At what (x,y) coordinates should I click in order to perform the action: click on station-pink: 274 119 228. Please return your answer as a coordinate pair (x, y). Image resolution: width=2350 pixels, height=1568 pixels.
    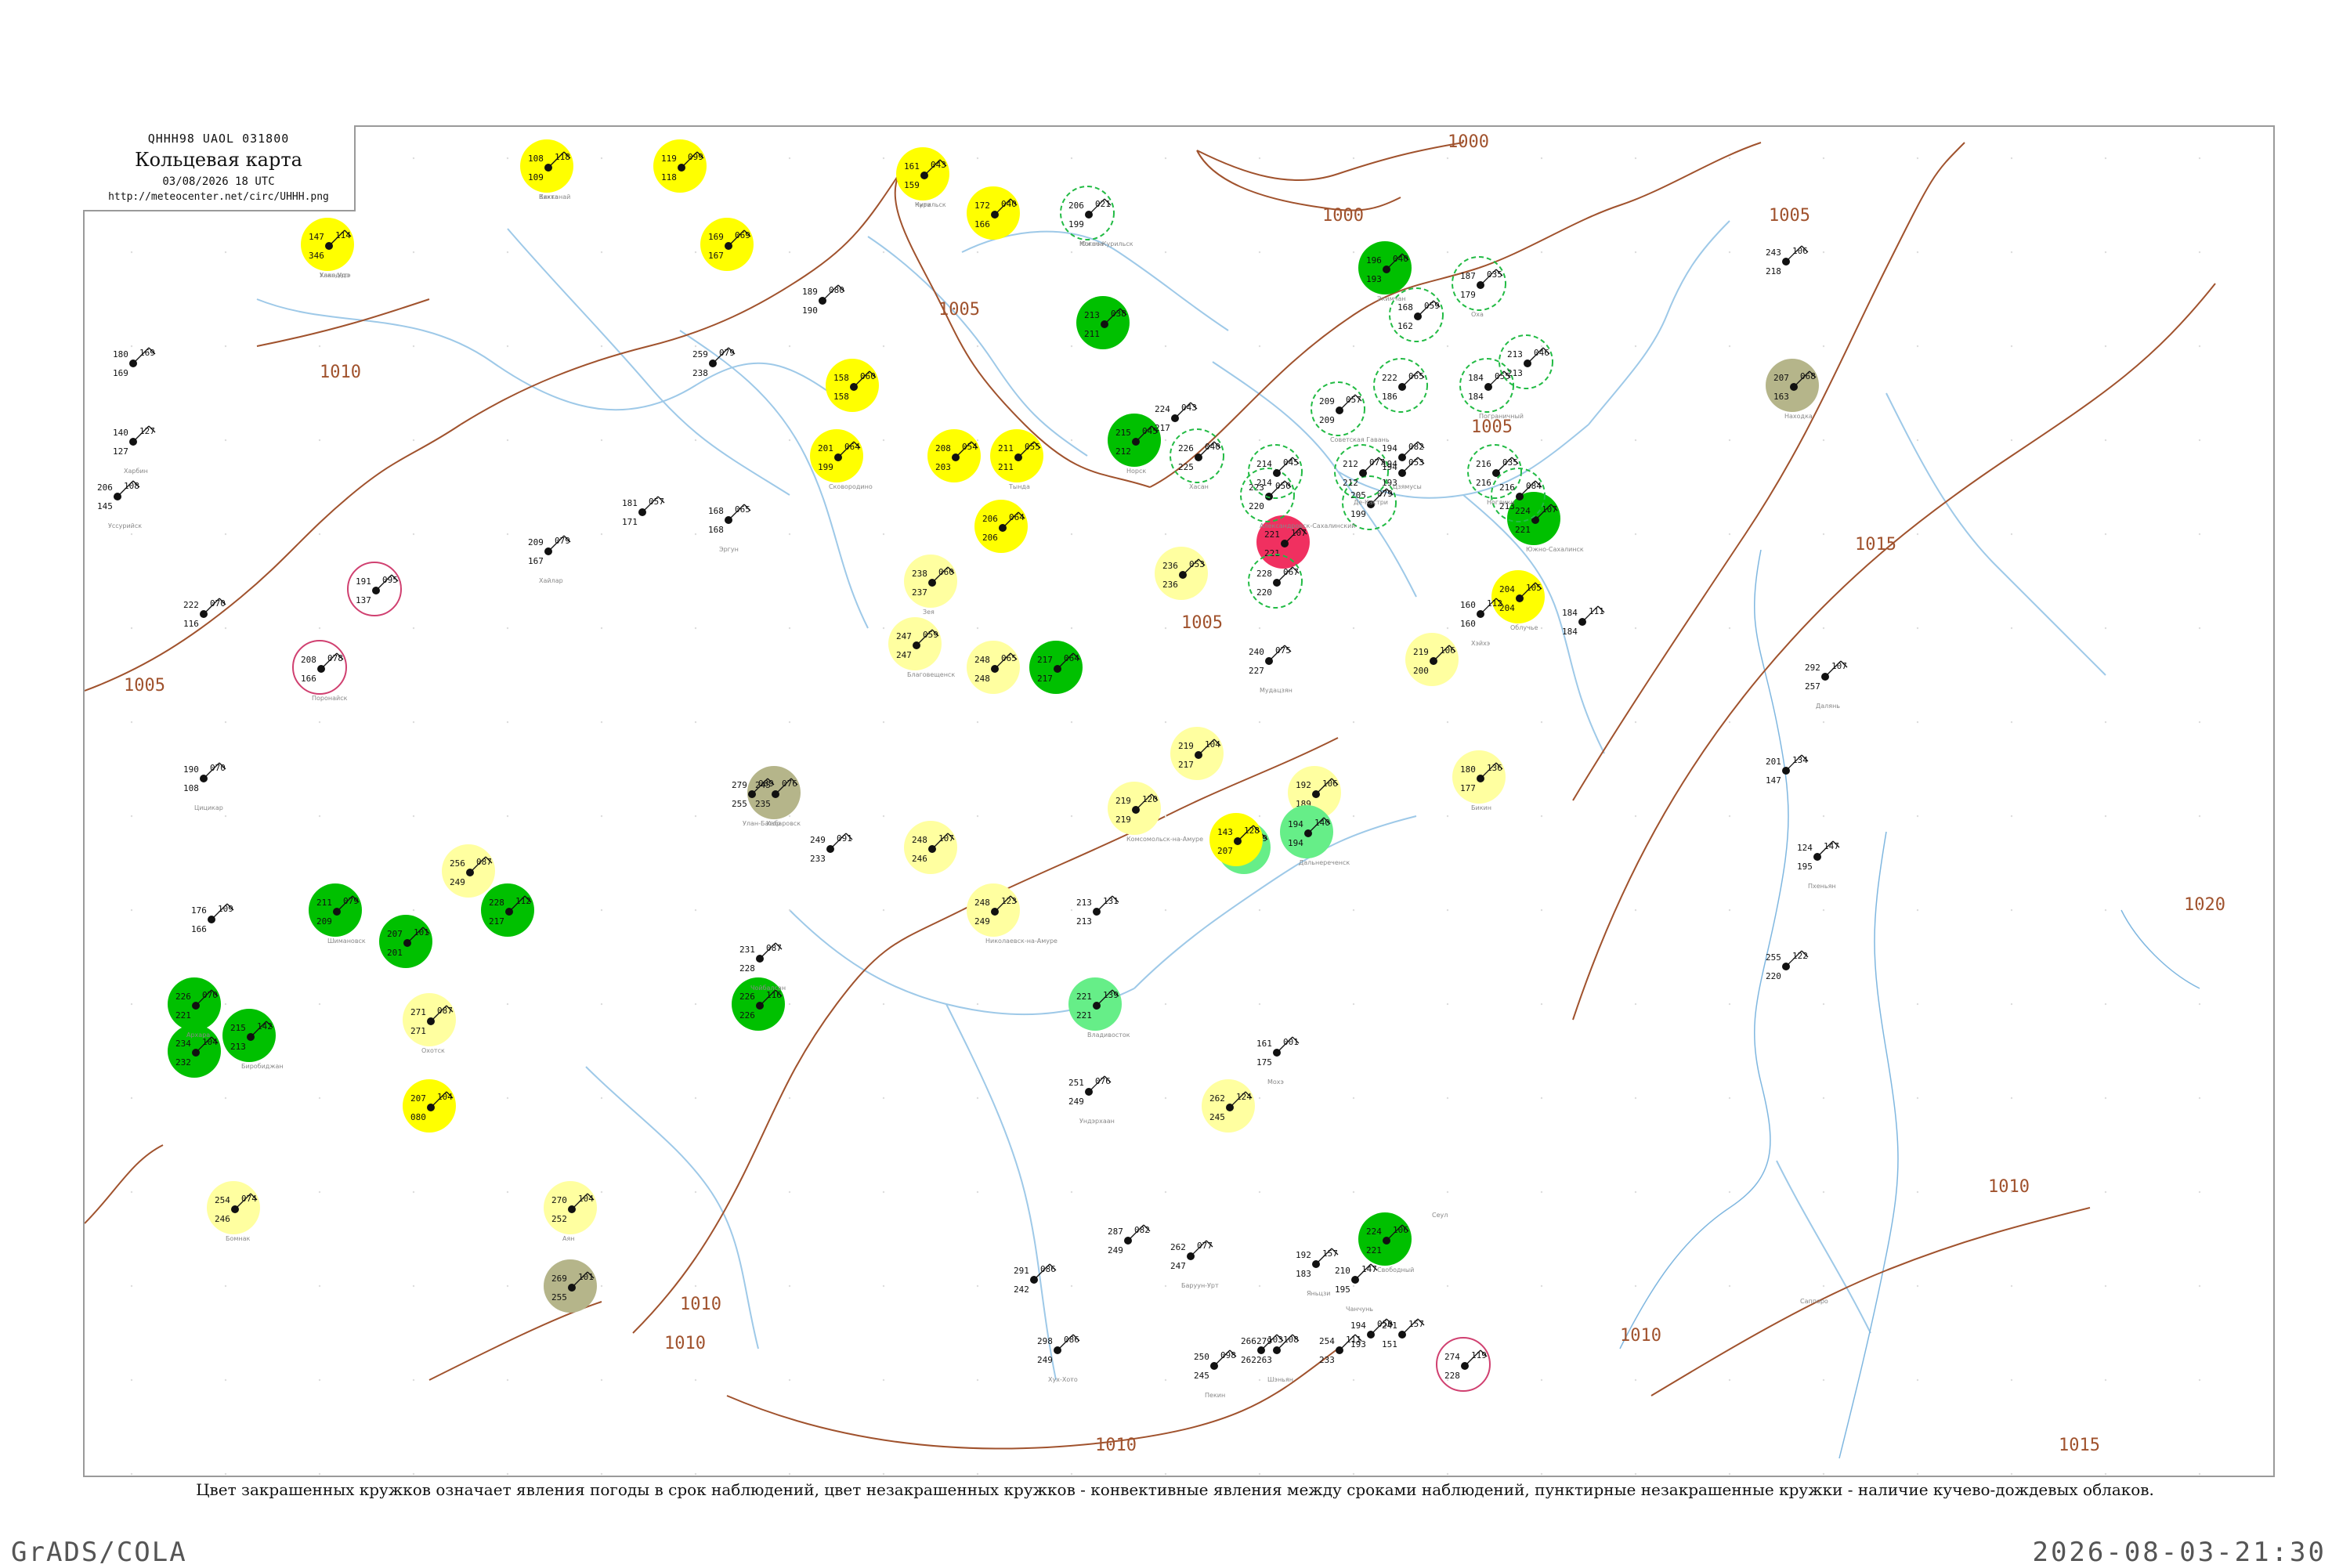
    Looking at the image, I should click on (1463, 1364).